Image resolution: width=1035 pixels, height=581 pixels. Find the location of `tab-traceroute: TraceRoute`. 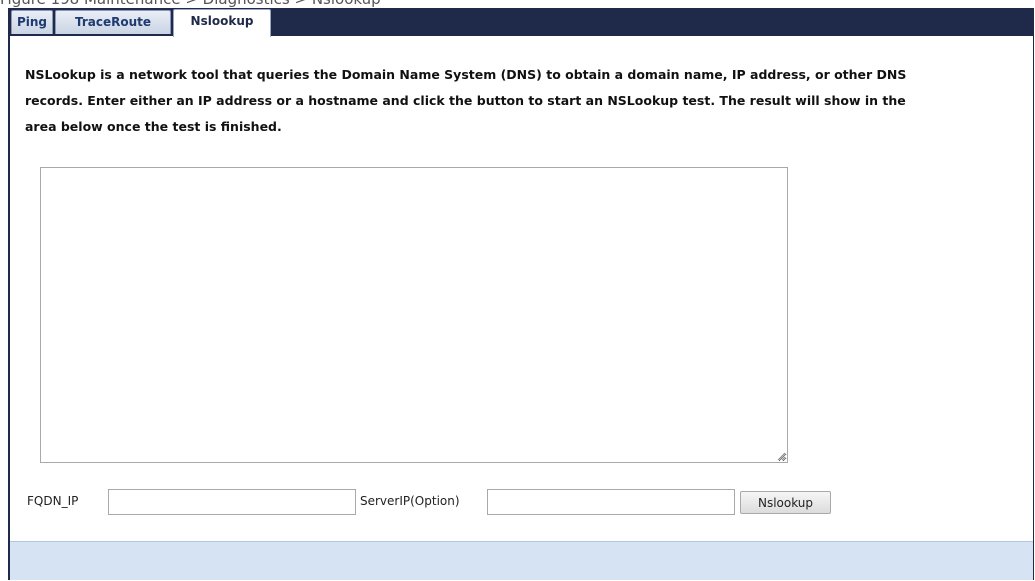

tab-traceroute: TraceRoute is located at coordinates (113, 22).